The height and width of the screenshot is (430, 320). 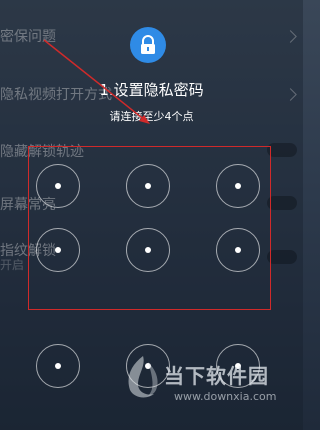 I want to click on downxia-logo-icon, so click(x=143, y=377).